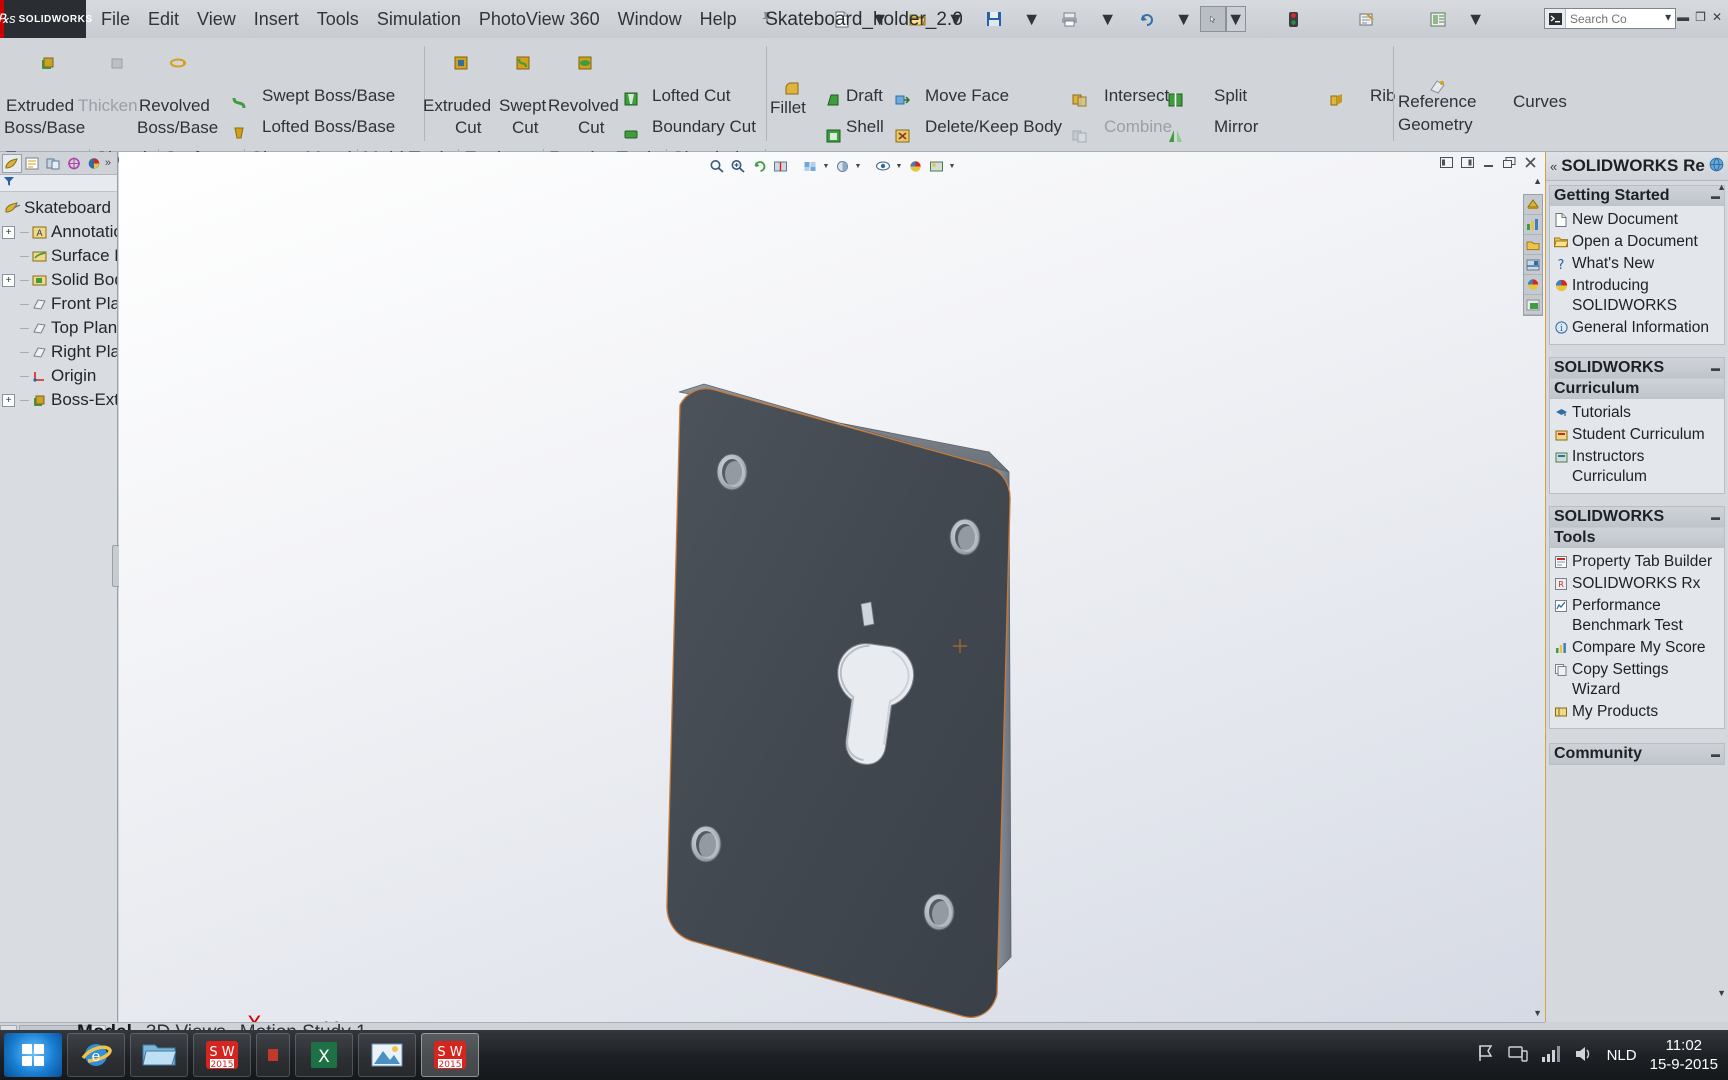 The height and width of the screenshot is (1080, 1728). What do you see at coordinates (650, 19) in the screenshot?
I see `menu-window: Window` at bounding box center [650, 19].